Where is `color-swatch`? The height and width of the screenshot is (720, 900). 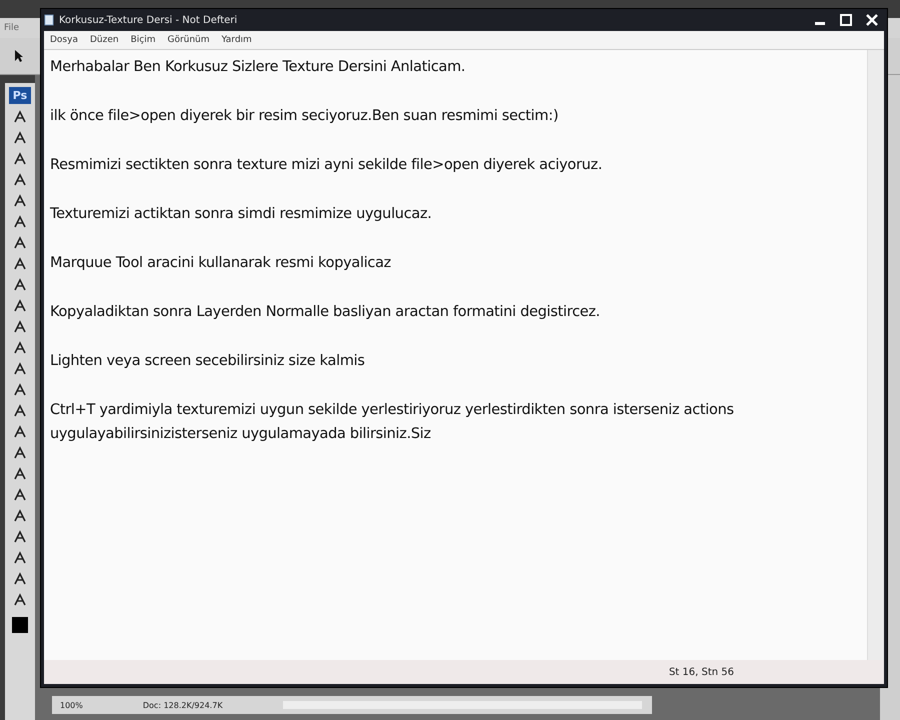
color-swatch is located at coordinates (20, 625).